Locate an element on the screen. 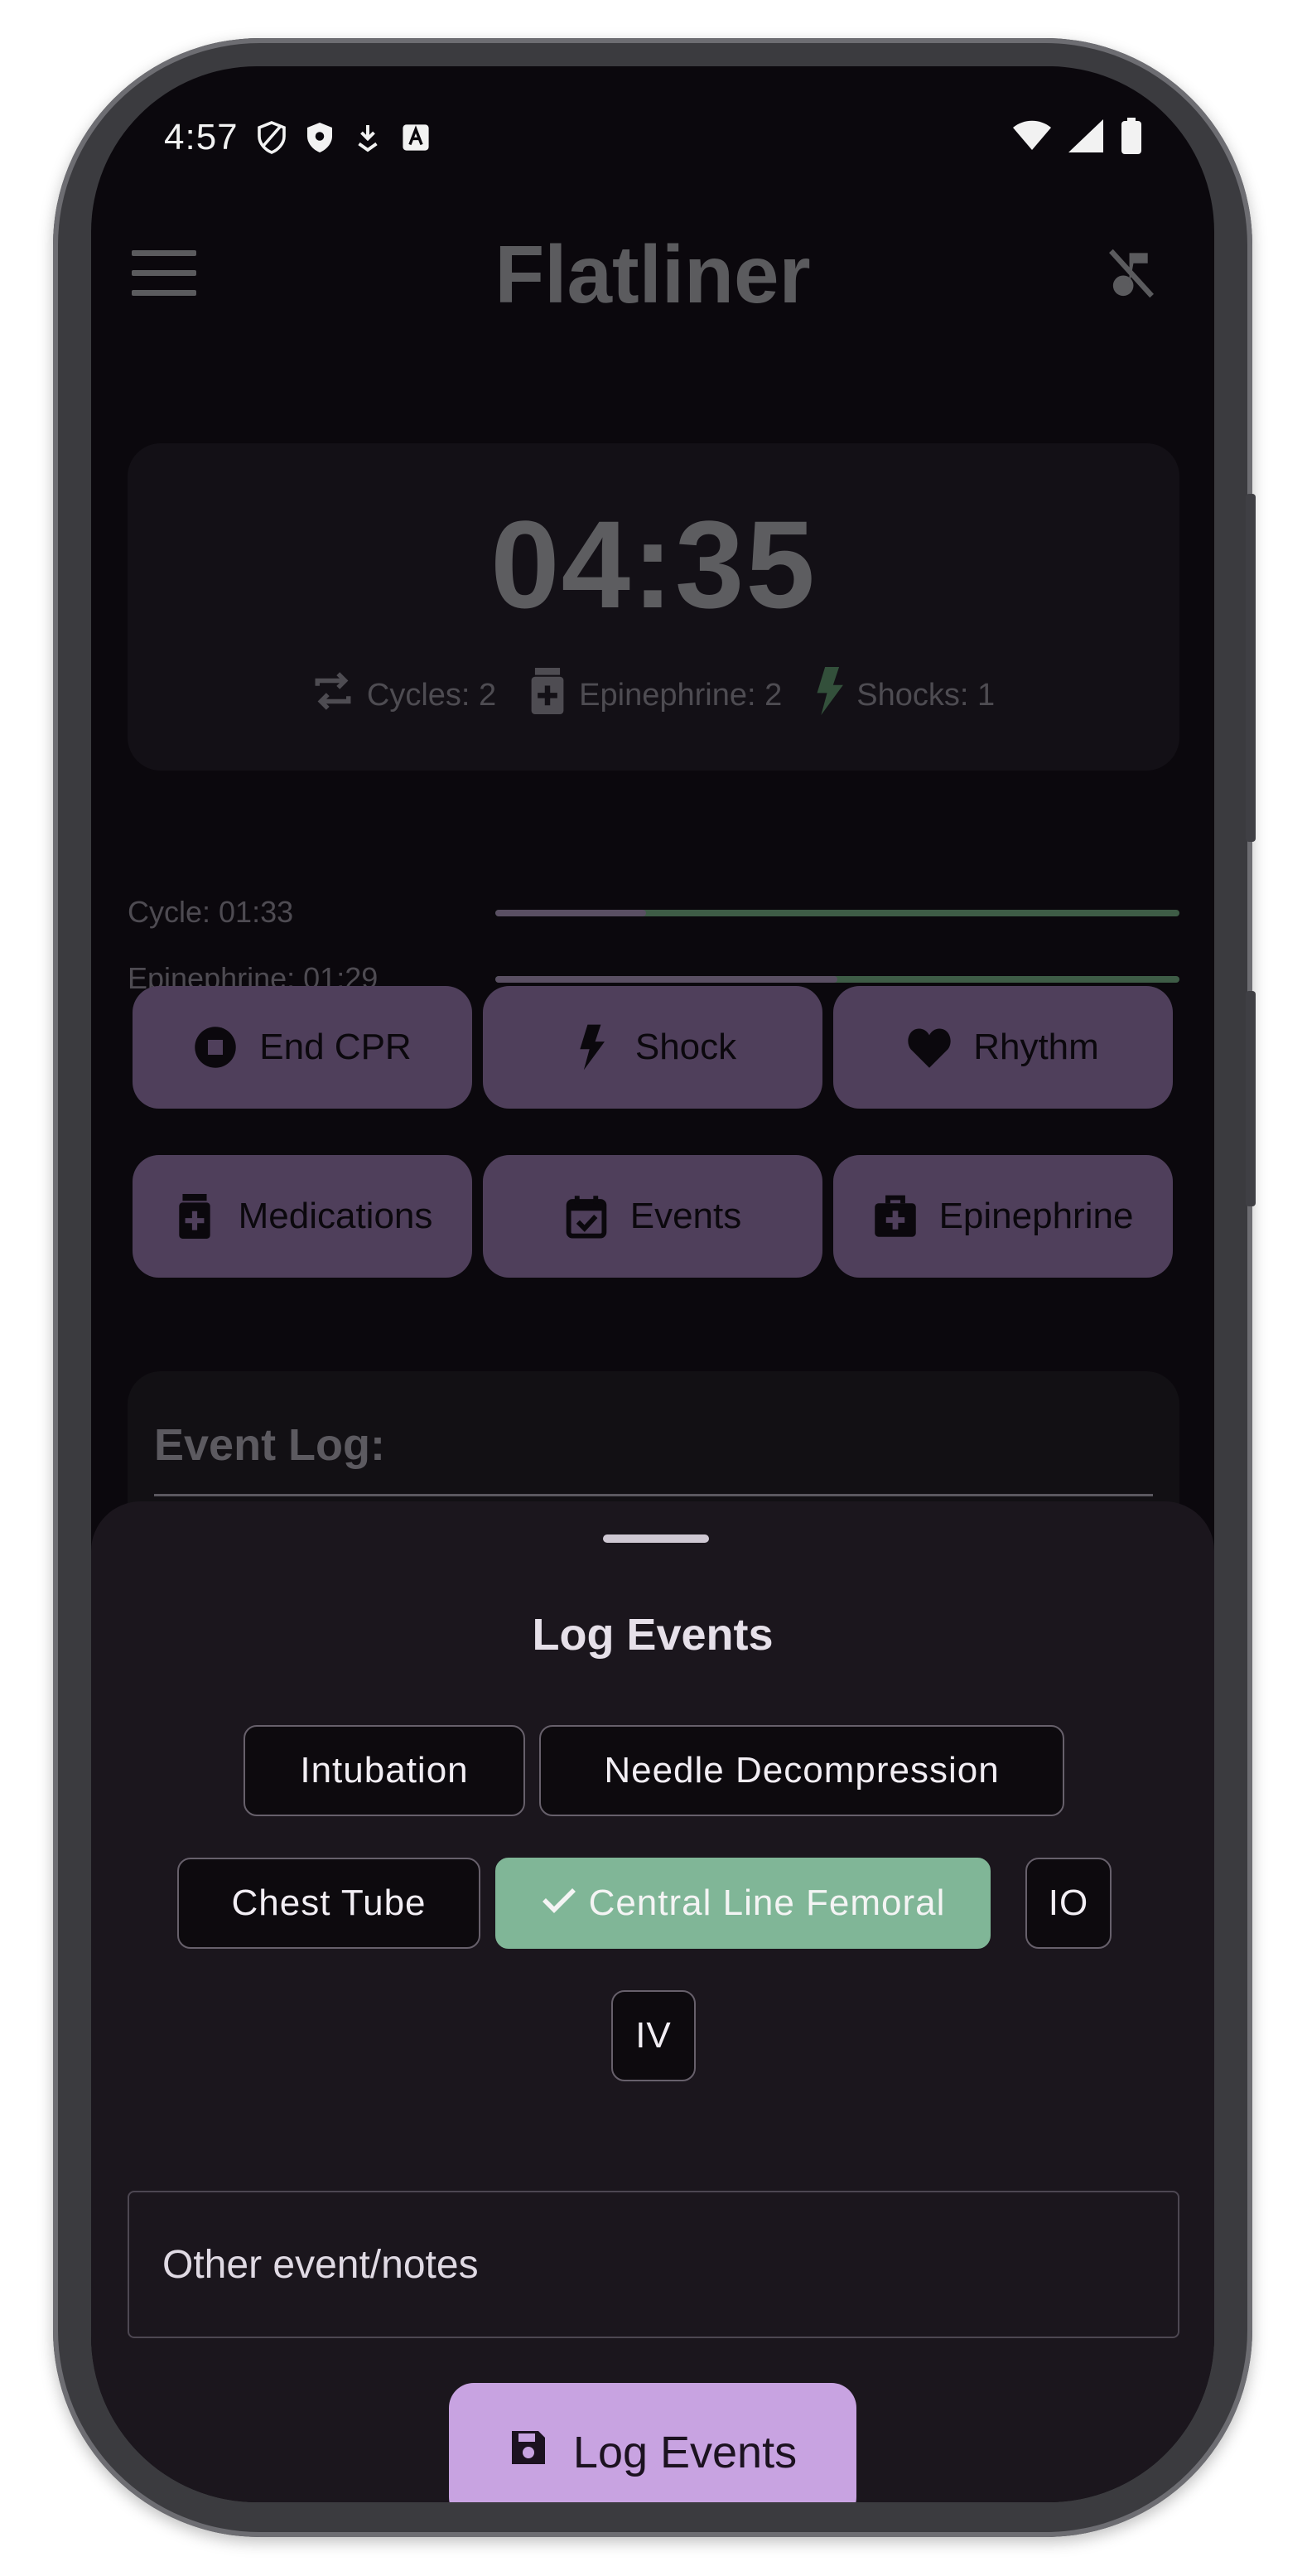 The image size is (1307, 2576). signal-icon is located at coordinates (1086, 137).